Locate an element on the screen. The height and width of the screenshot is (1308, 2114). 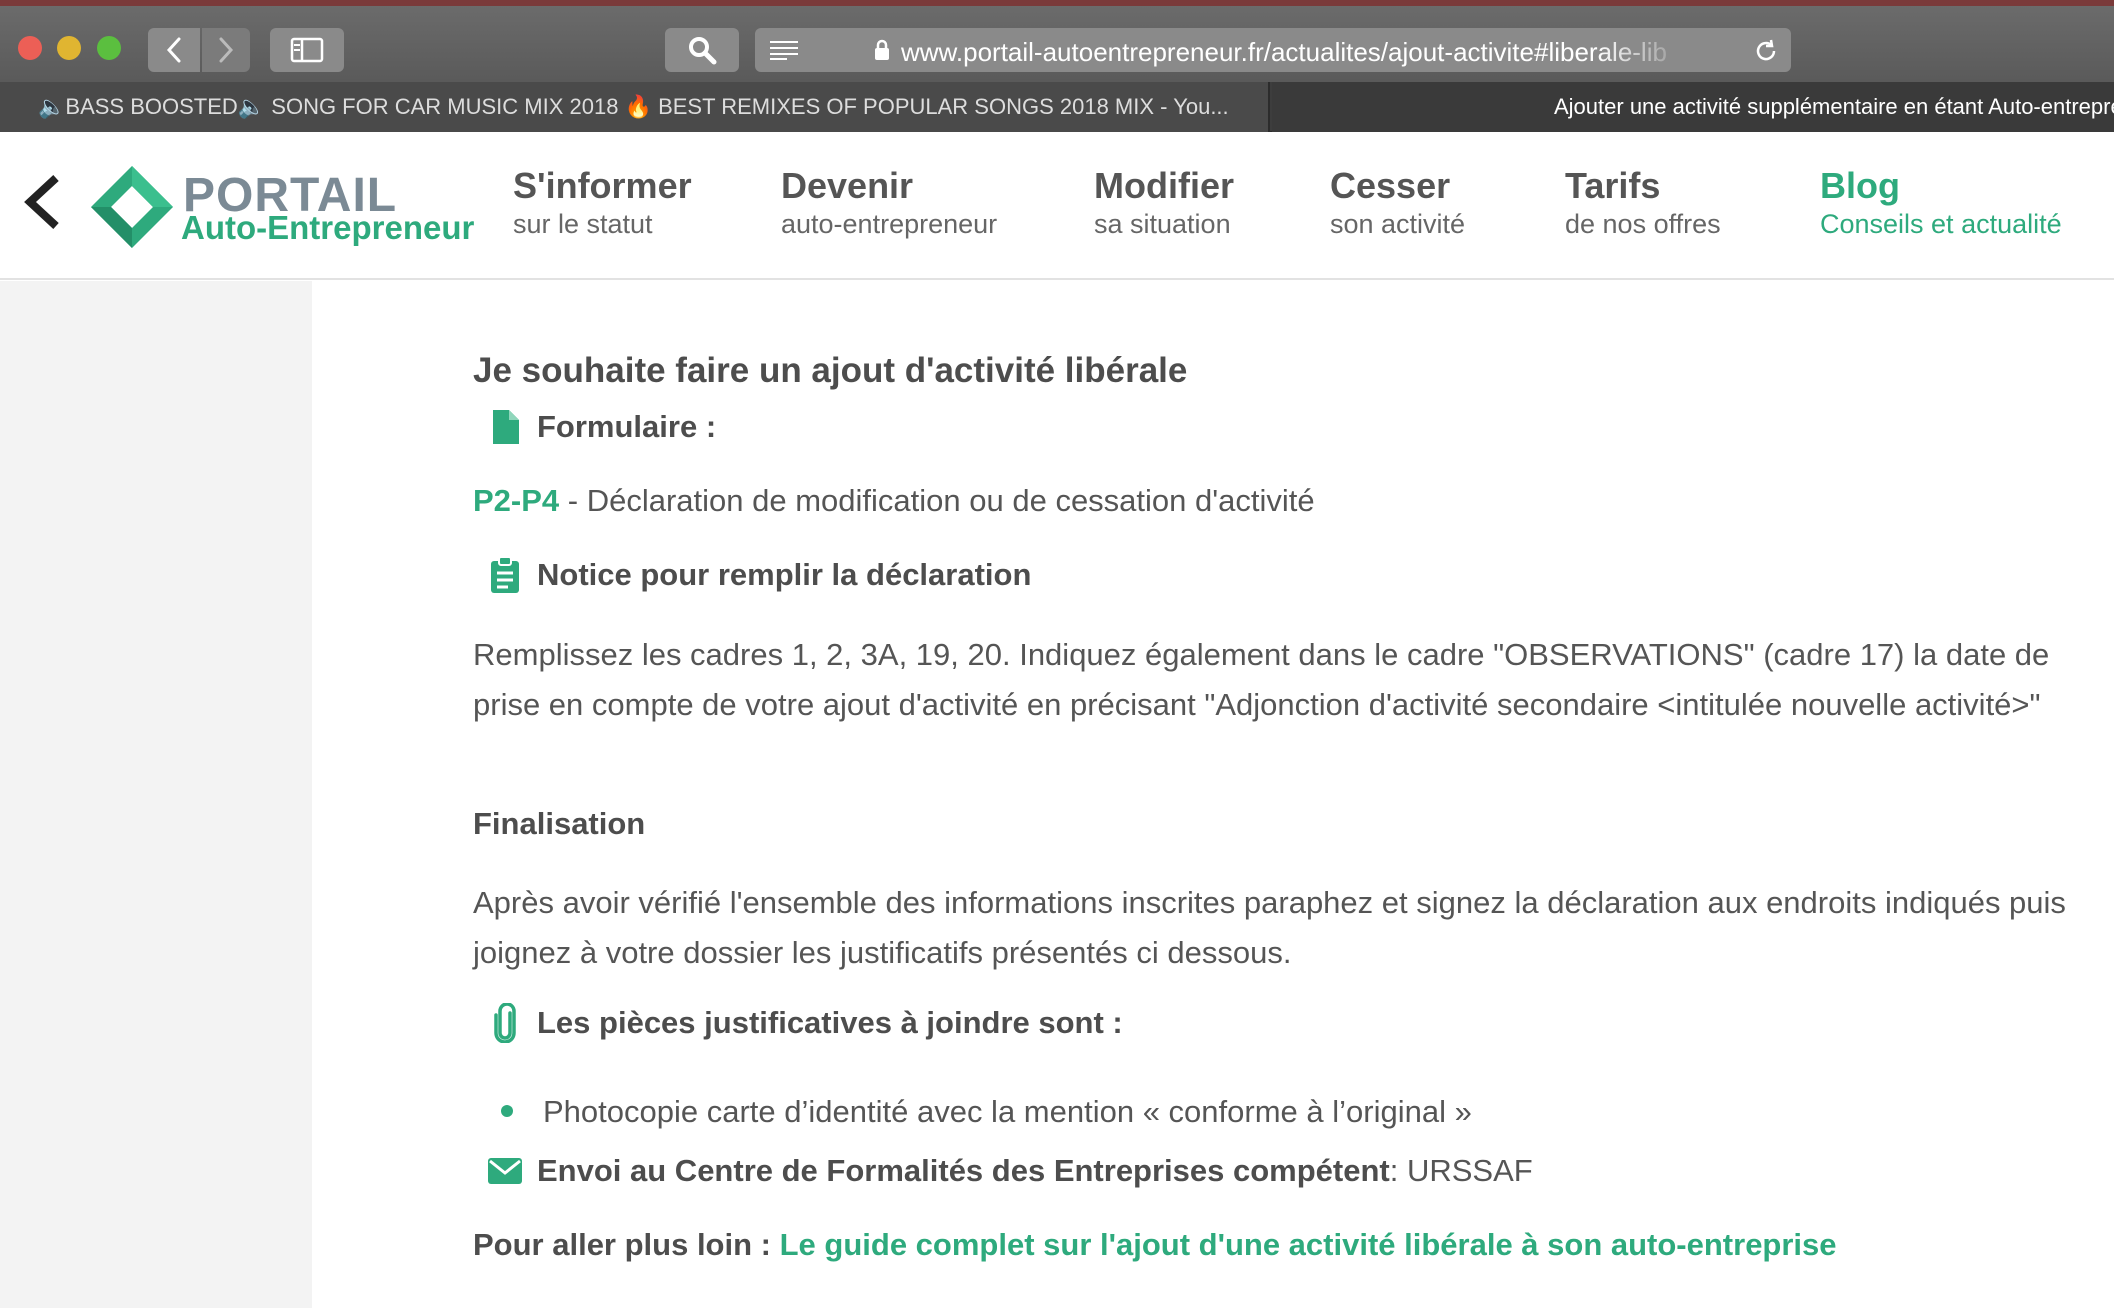
nav-modifier: Modifier sa situation is located at coordinates (1164, 204).